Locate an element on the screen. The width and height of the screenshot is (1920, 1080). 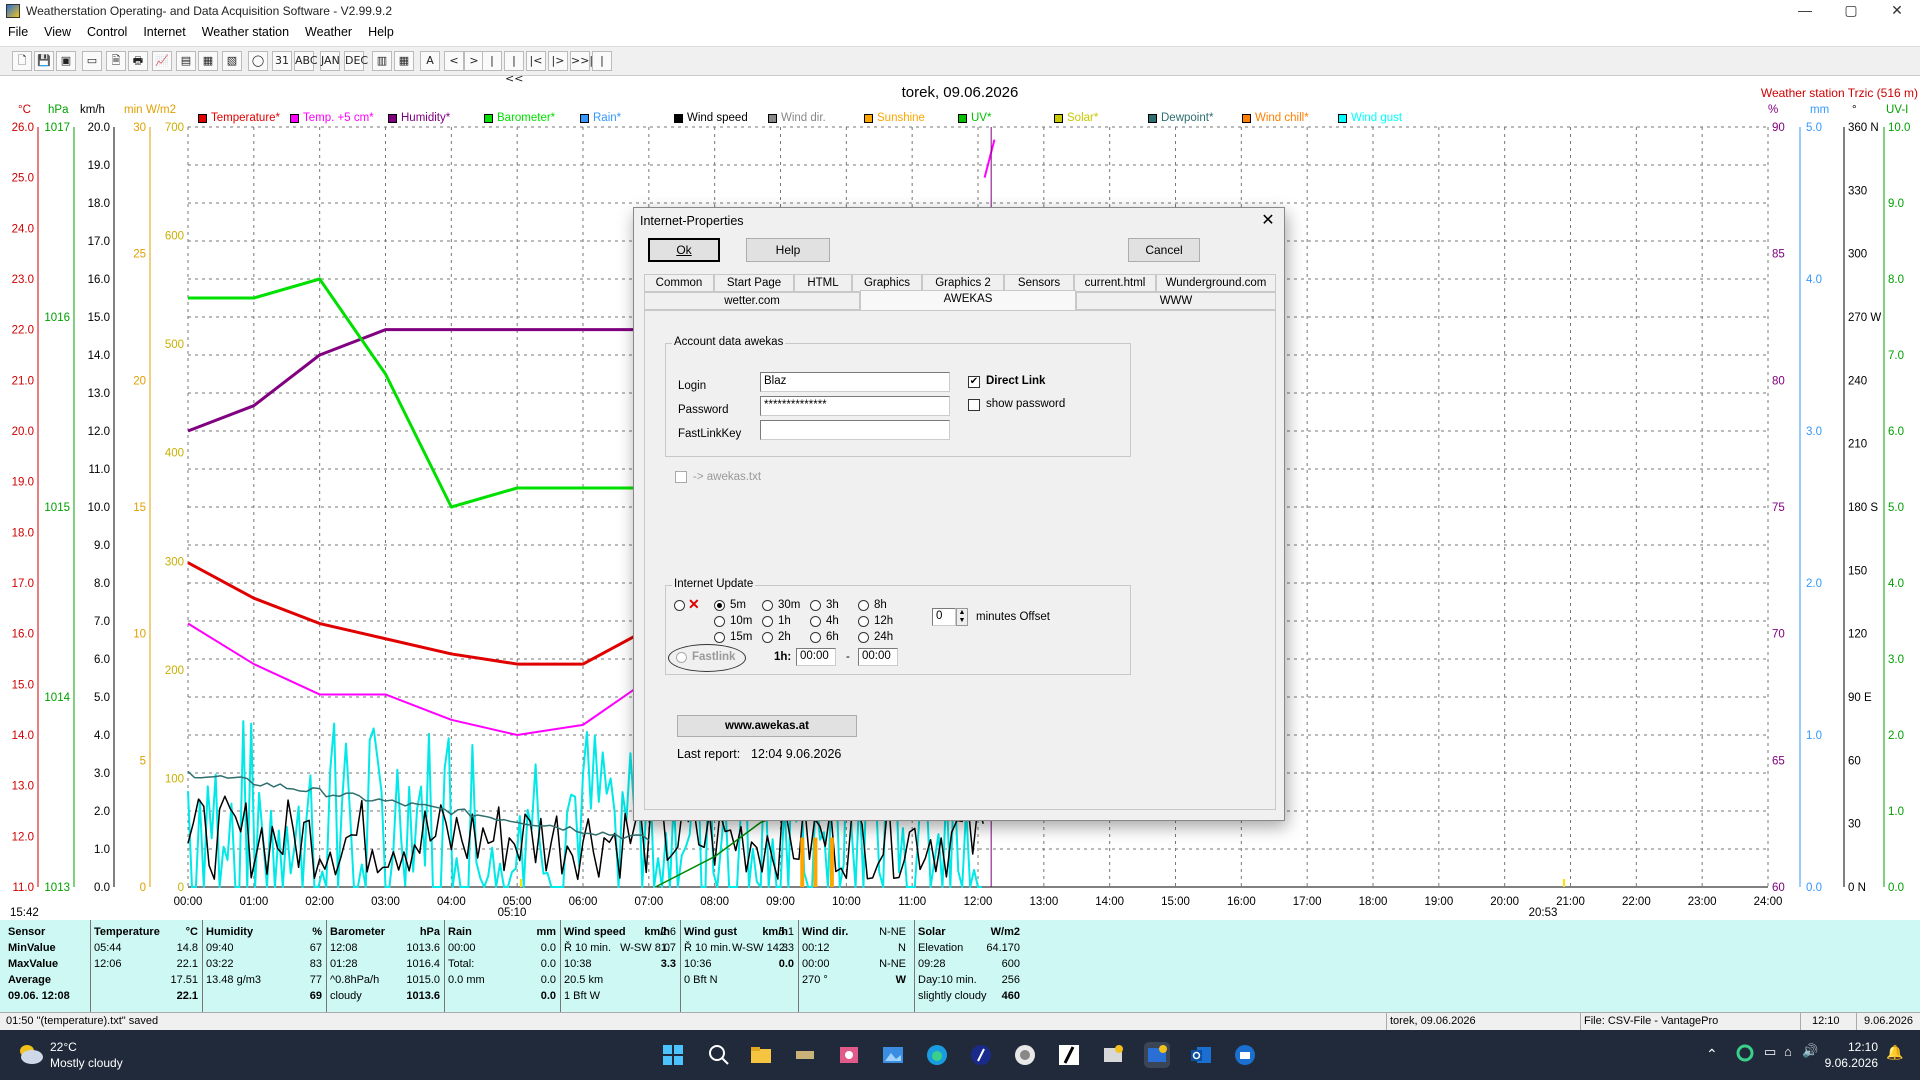
chevron-up-icon: ⌃ is located at coordinates (1712, 1054).